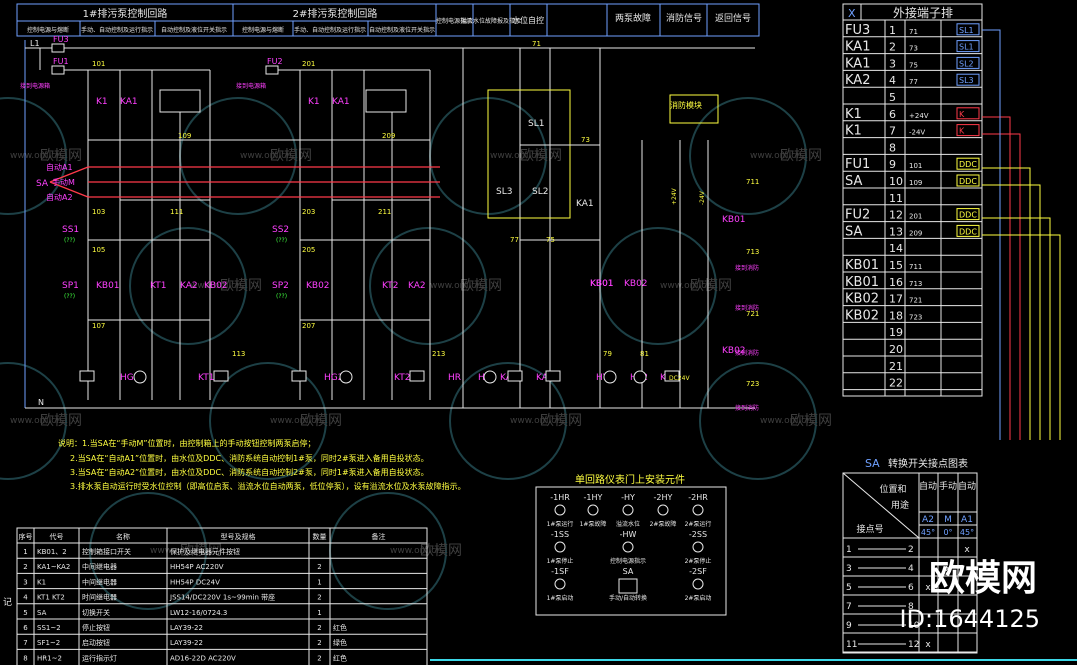 The width and height of the screenshot is (1077, 665). What do you see at coordinates (663, 524) in the screenshot?
I see `panel-item-label: 2#泵故障` at bounding box center [663, 524].